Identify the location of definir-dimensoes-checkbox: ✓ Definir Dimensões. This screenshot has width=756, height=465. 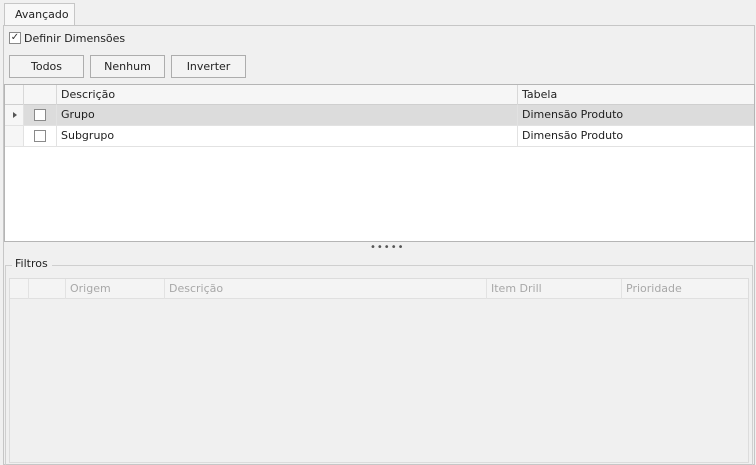
(67, 38).